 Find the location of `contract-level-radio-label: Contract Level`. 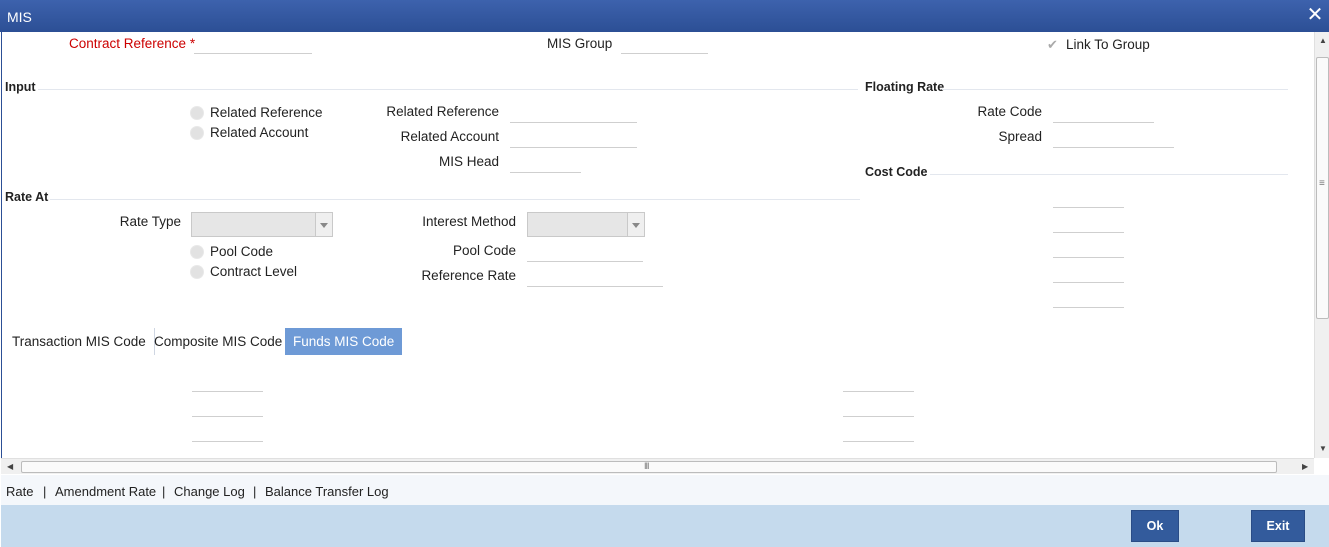

contract-level-radio-label: Contract Level is located at coordinates (254, 271).